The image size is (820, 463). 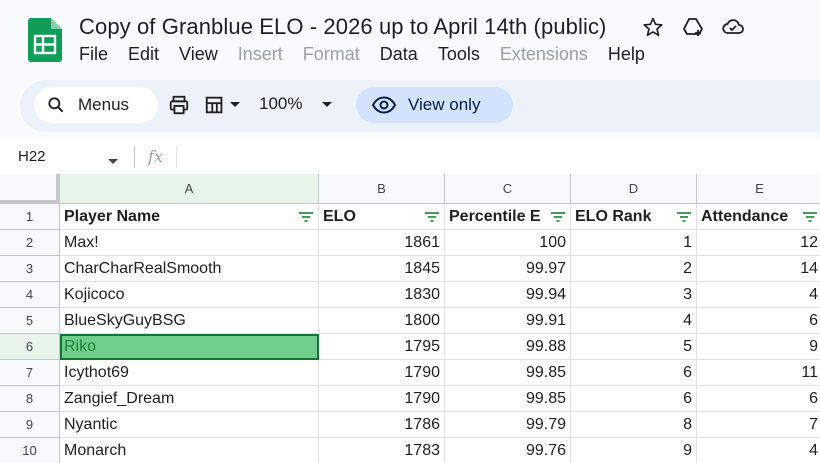 What do you see at coordinates (189, 347) in the screenshot?
I see `cell-a6: Riko` at bounding box center [189, 347].